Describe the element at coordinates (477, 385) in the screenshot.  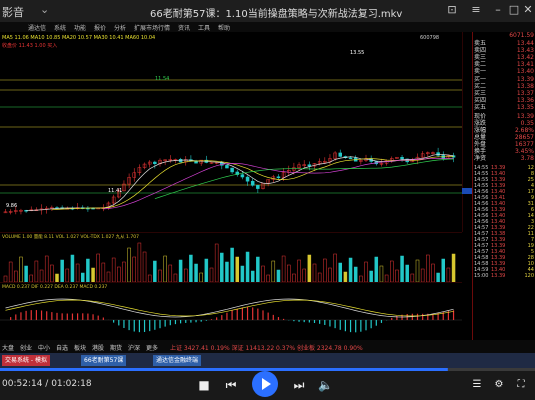
I see `playlist-icon: ☰` at that location.